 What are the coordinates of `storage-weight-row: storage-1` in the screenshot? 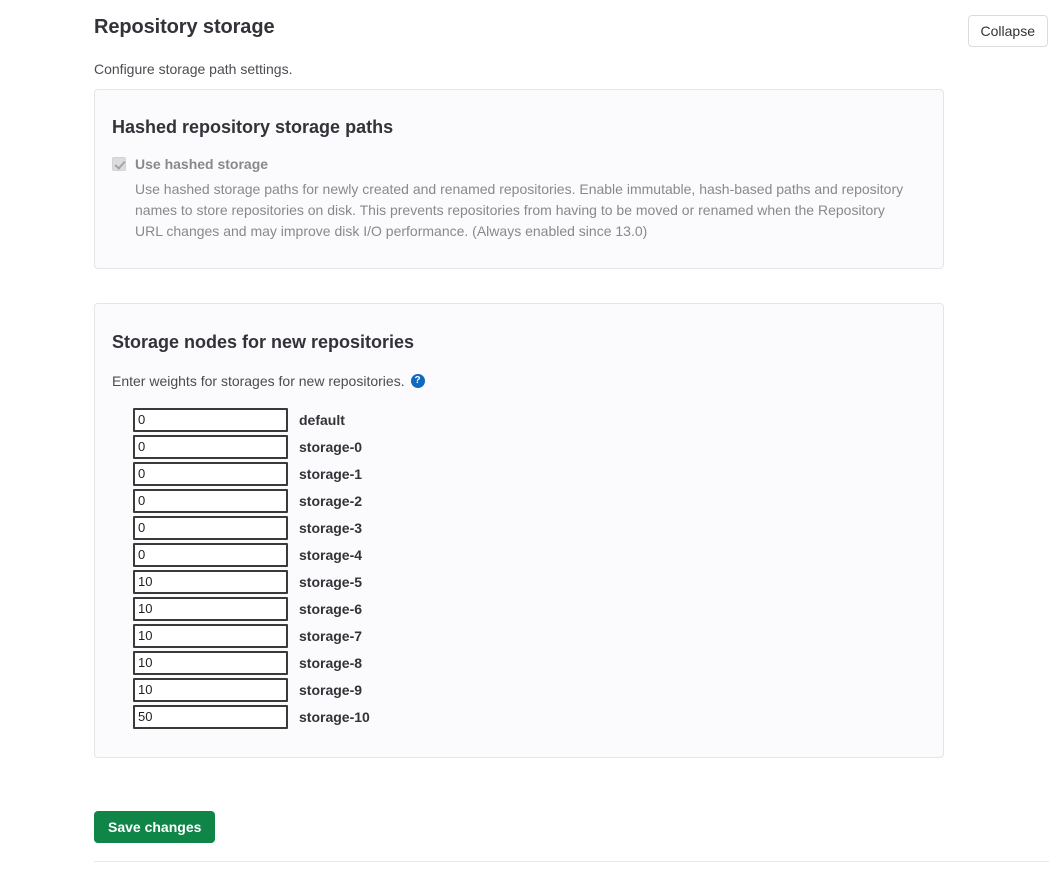 It's located at (538, 473).